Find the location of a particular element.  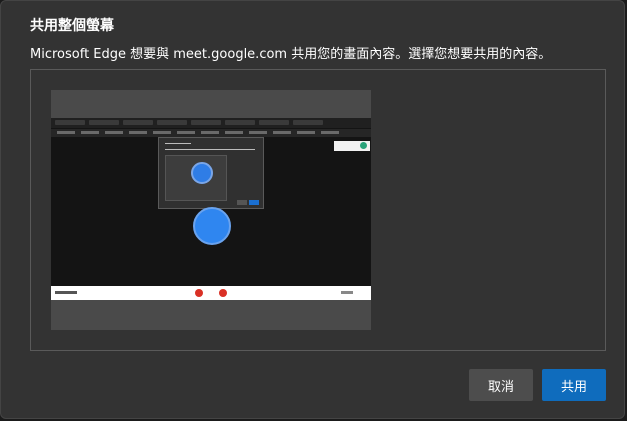

thumbnail-top-margin is located at coordinates (211, 104).